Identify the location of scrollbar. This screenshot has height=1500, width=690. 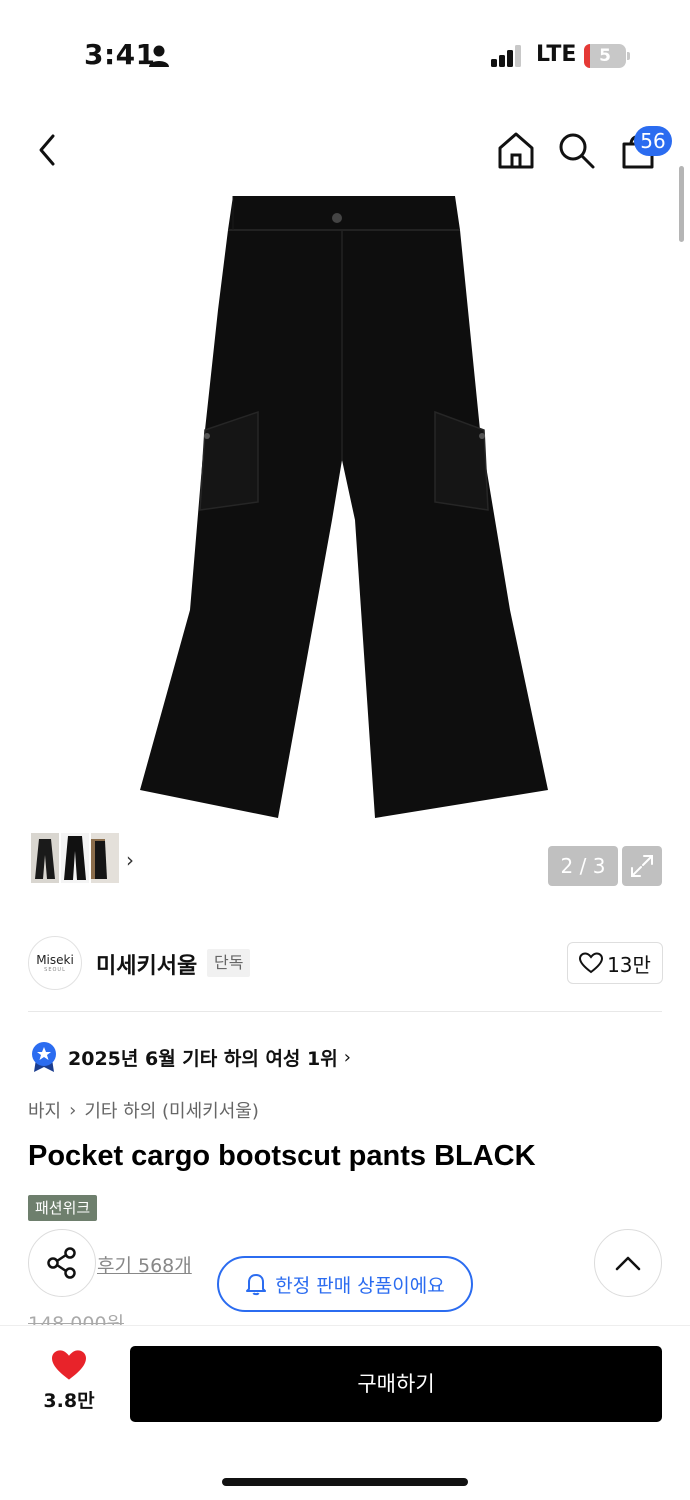
(681, 204).